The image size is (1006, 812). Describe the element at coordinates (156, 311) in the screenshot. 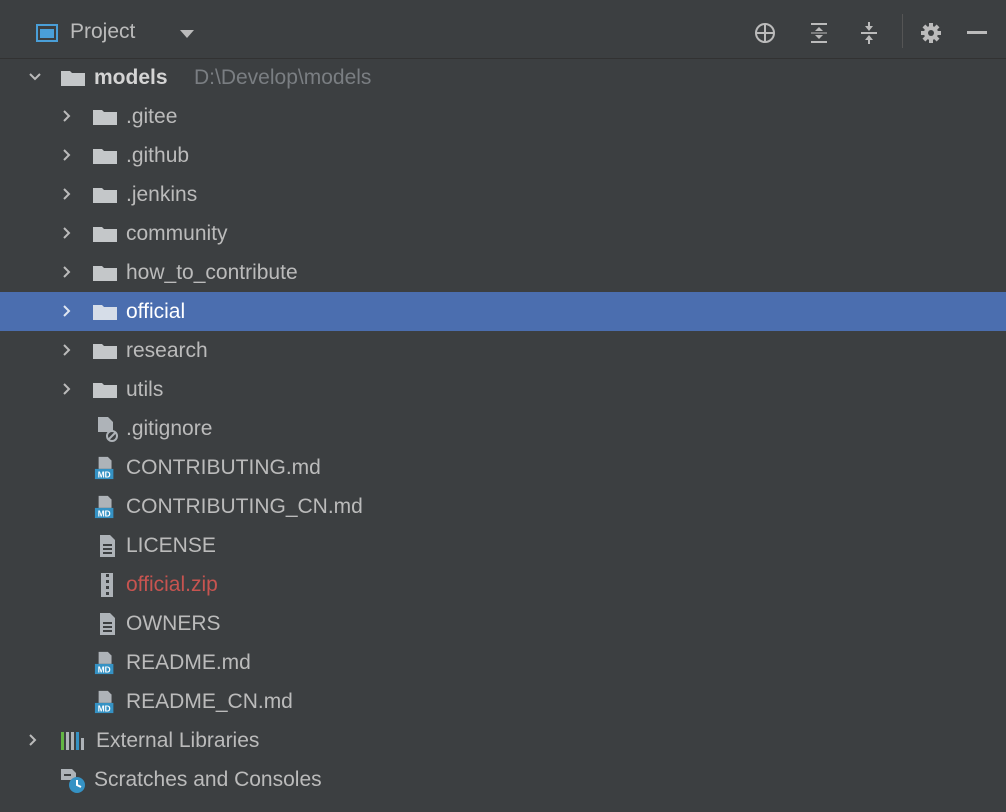

I see `tree-item-label: official` at that location.